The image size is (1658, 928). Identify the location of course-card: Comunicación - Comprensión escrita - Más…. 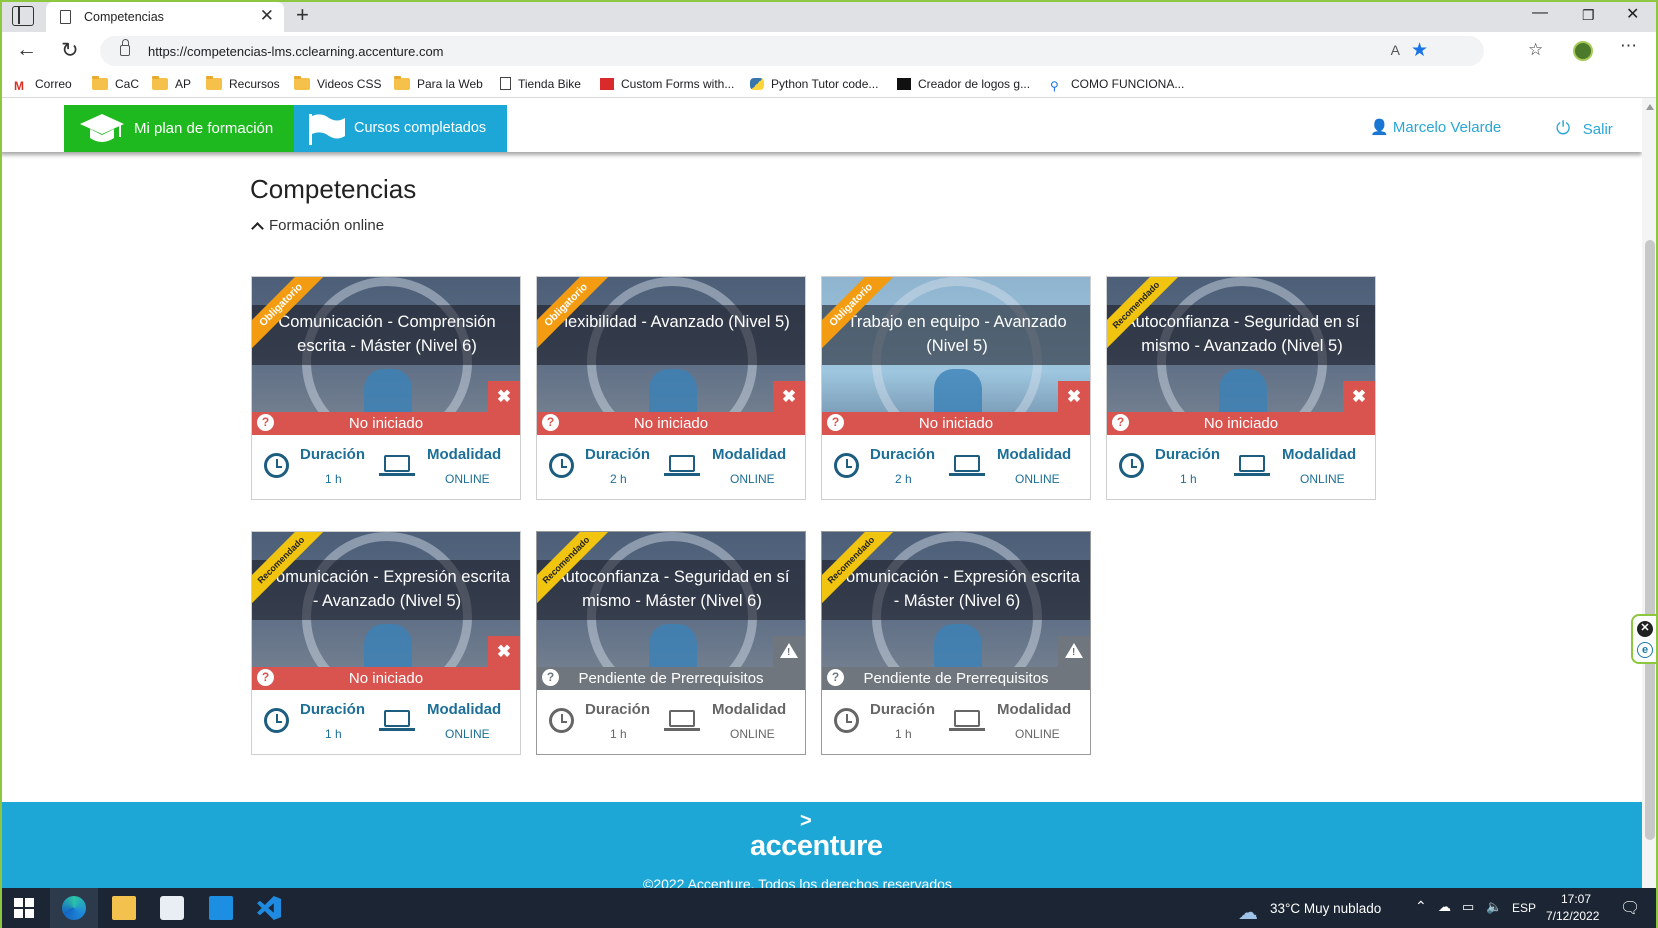
(386, 388).